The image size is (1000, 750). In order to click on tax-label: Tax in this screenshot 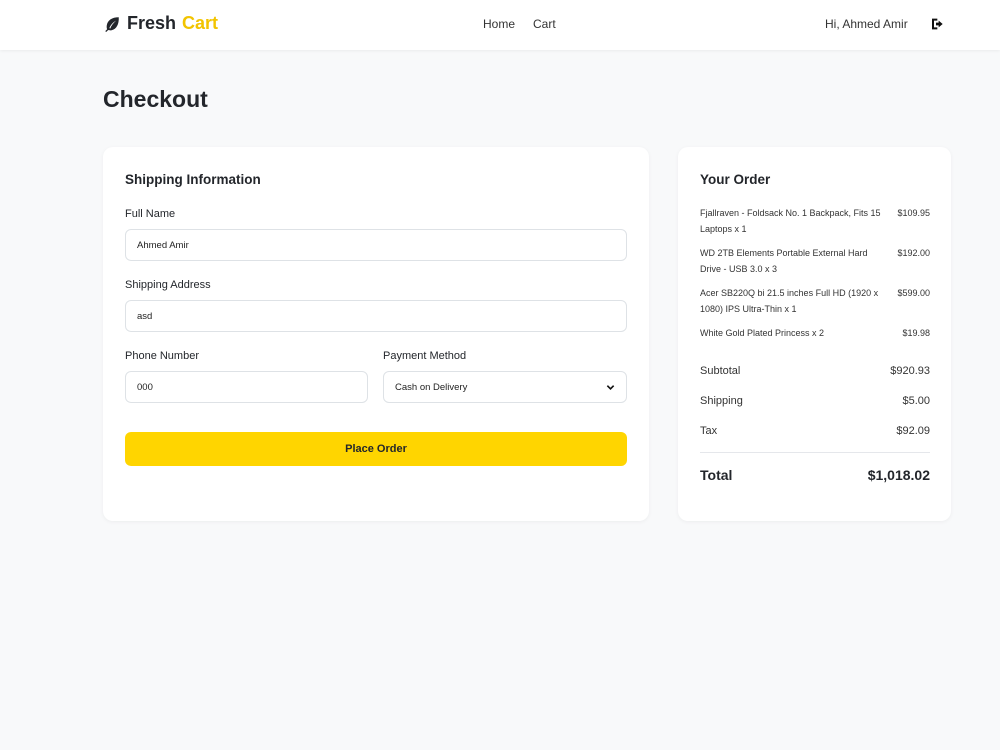, I will do `click(709, 431)`.